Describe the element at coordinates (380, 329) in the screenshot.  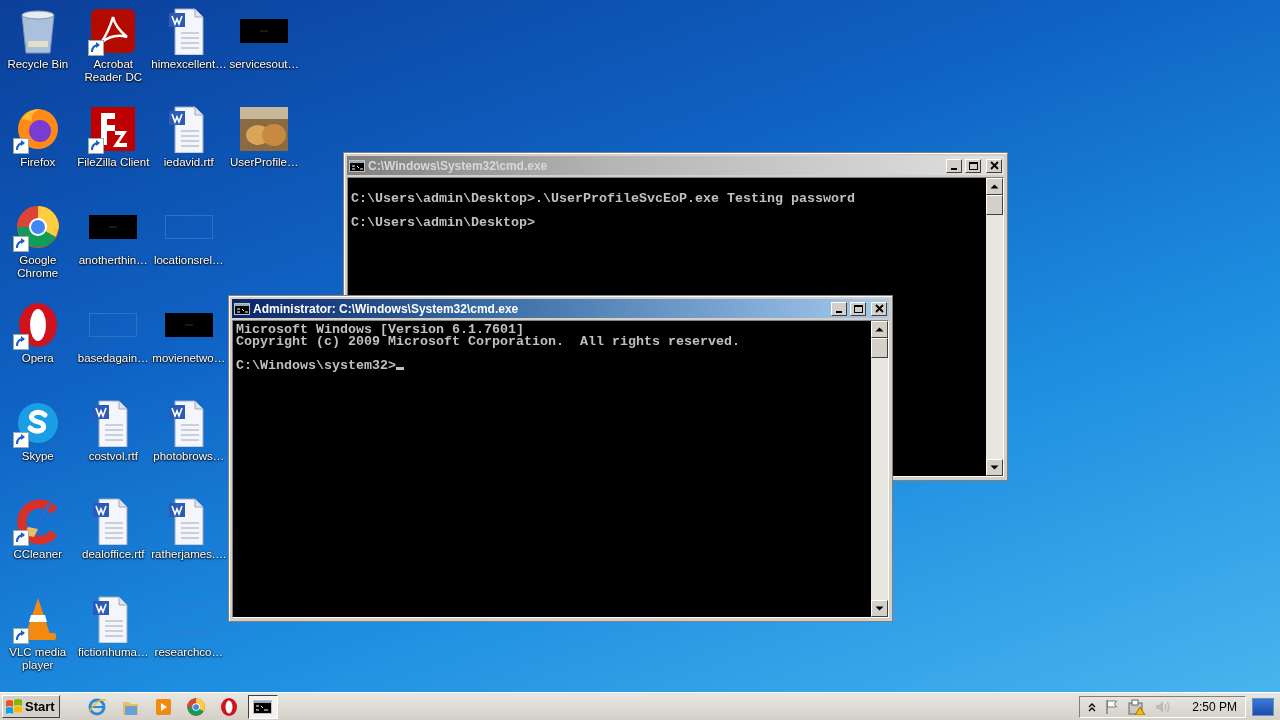
I see `console-line: Microsoft Windows [Version 6.1.7601]` at that location.